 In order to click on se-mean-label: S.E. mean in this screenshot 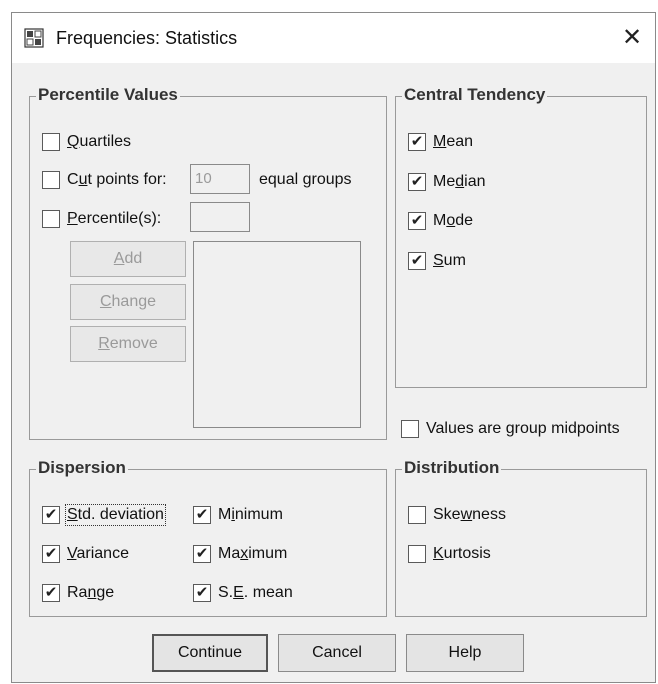, I will do `click(255, 592)`.